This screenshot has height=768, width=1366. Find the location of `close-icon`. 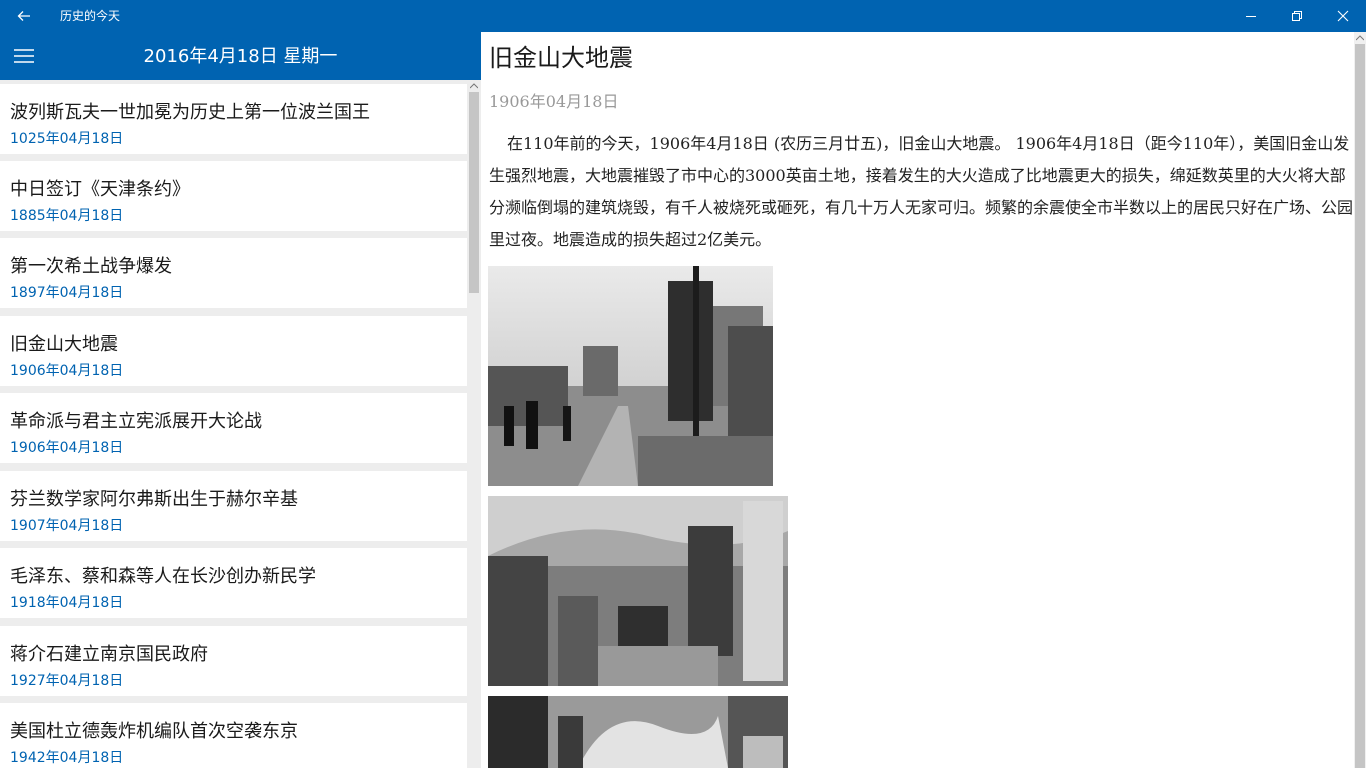

close-icon is located at coordinates (1343, 16).